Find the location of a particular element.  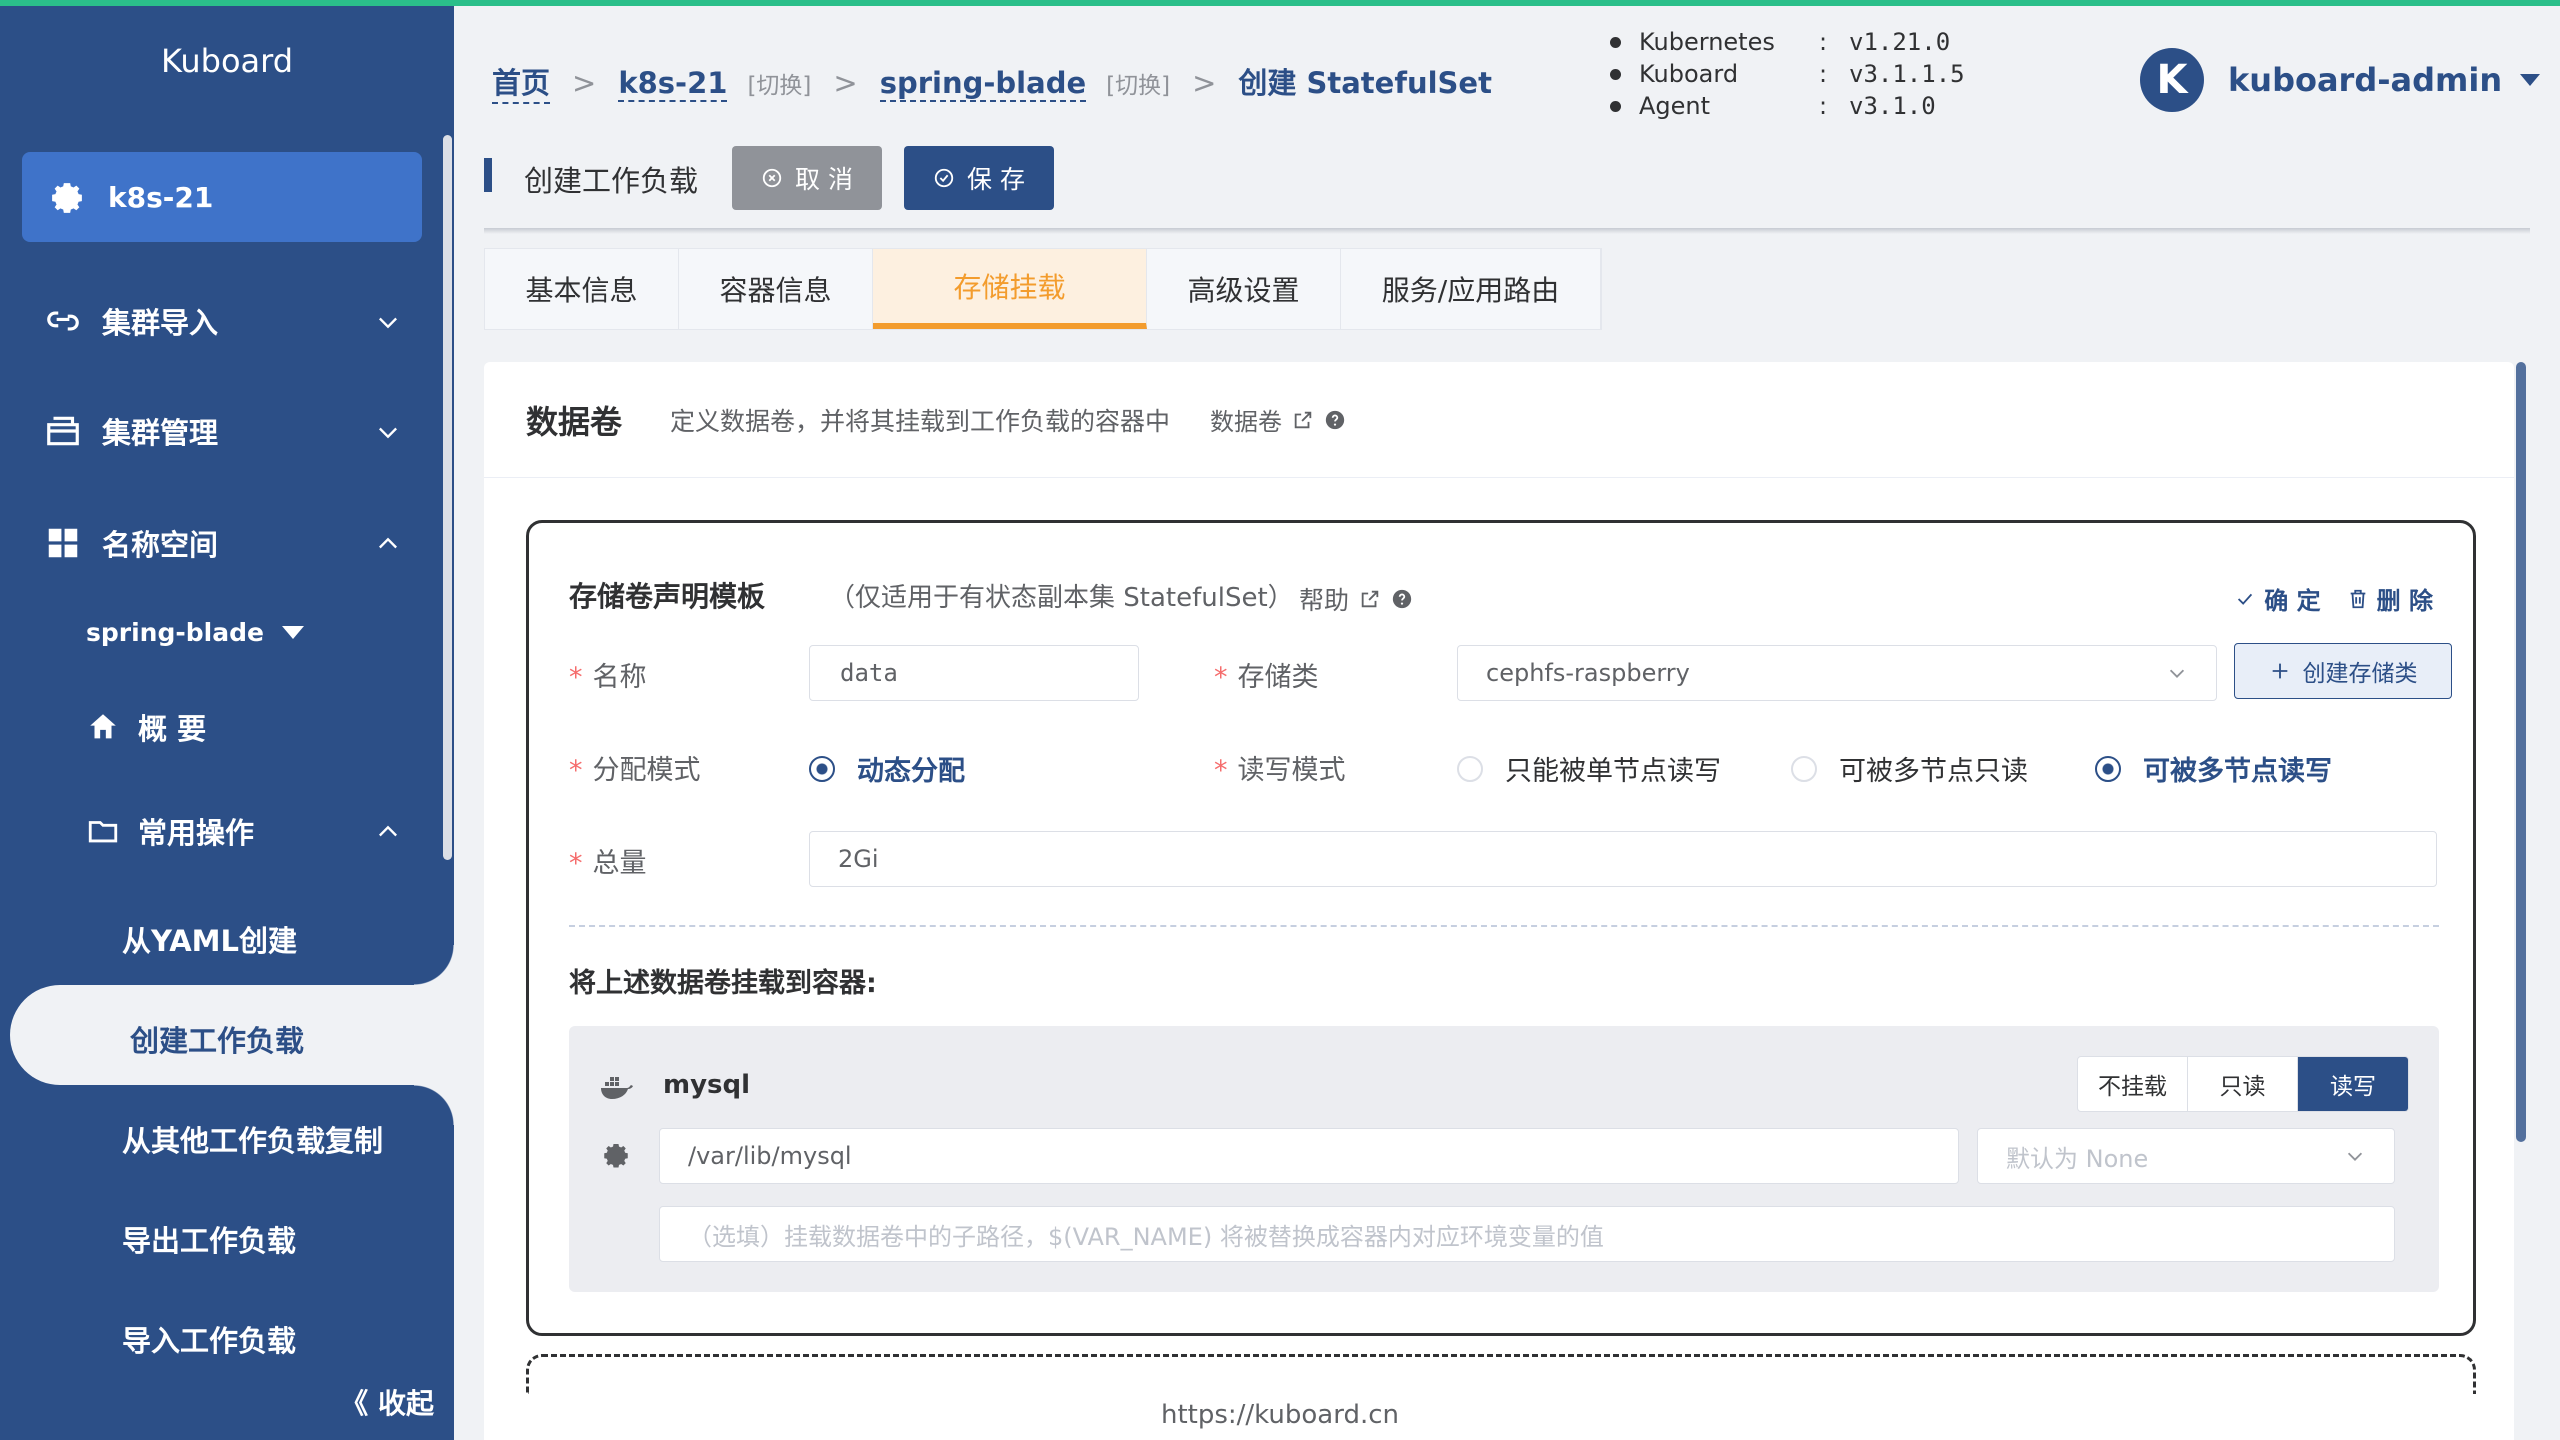

section-divider is located at coordinates (1504, 926).